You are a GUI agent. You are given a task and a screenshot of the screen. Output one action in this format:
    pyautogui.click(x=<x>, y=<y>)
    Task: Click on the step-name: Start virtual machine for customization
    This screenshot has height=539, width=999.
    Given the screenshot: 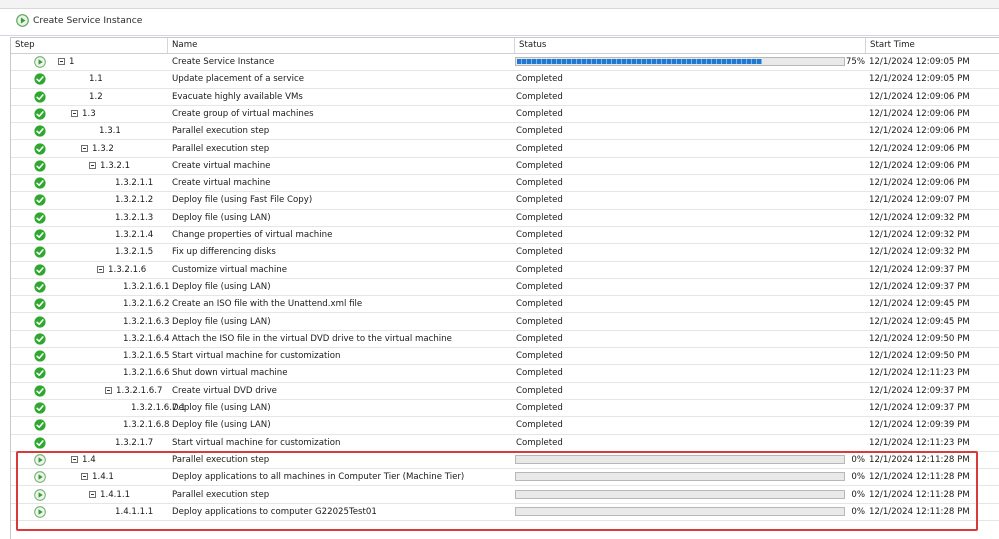 What is the action you would take?
    pyautogui.click(x=256, y=442)
    